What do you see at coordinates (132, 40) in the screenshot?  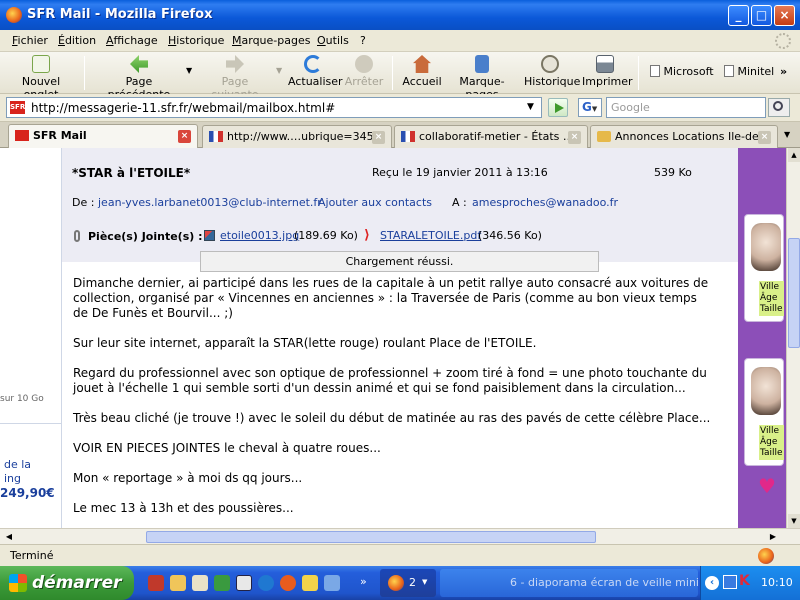 I see `menu-affichage: Affichage` at bounding box center [132, 40].